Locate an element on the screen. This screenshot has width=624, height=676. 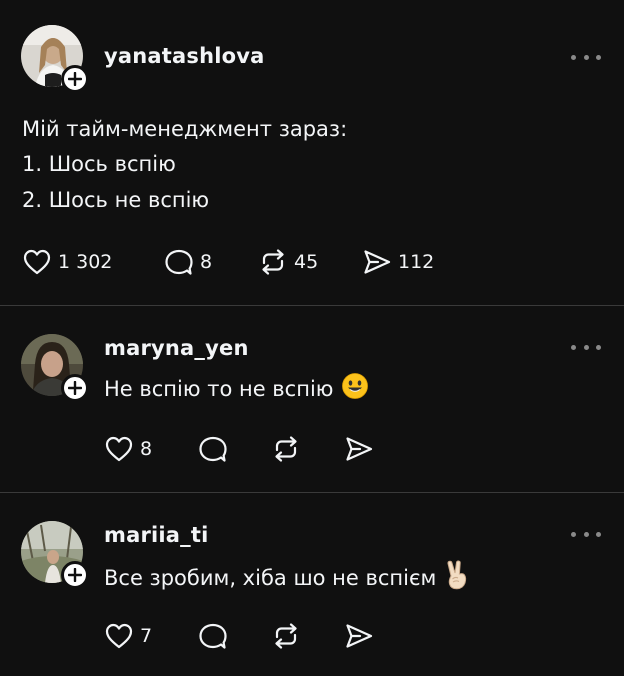
comment-button: 8 is located at coordinates (188, 262).